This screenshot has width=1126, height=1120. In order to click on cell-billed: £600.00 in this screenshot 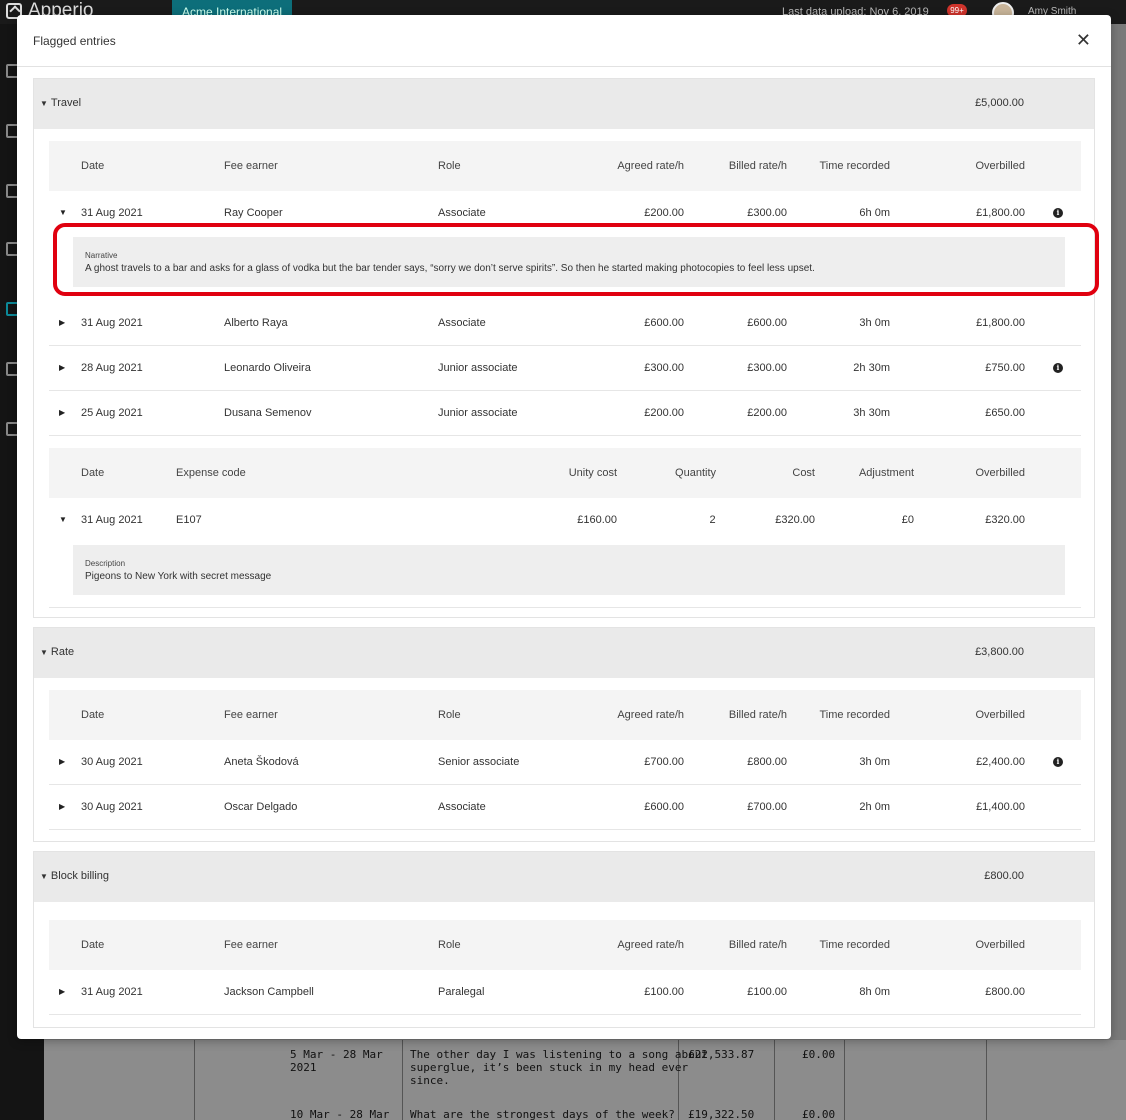, I will do `click(767, 323)`.